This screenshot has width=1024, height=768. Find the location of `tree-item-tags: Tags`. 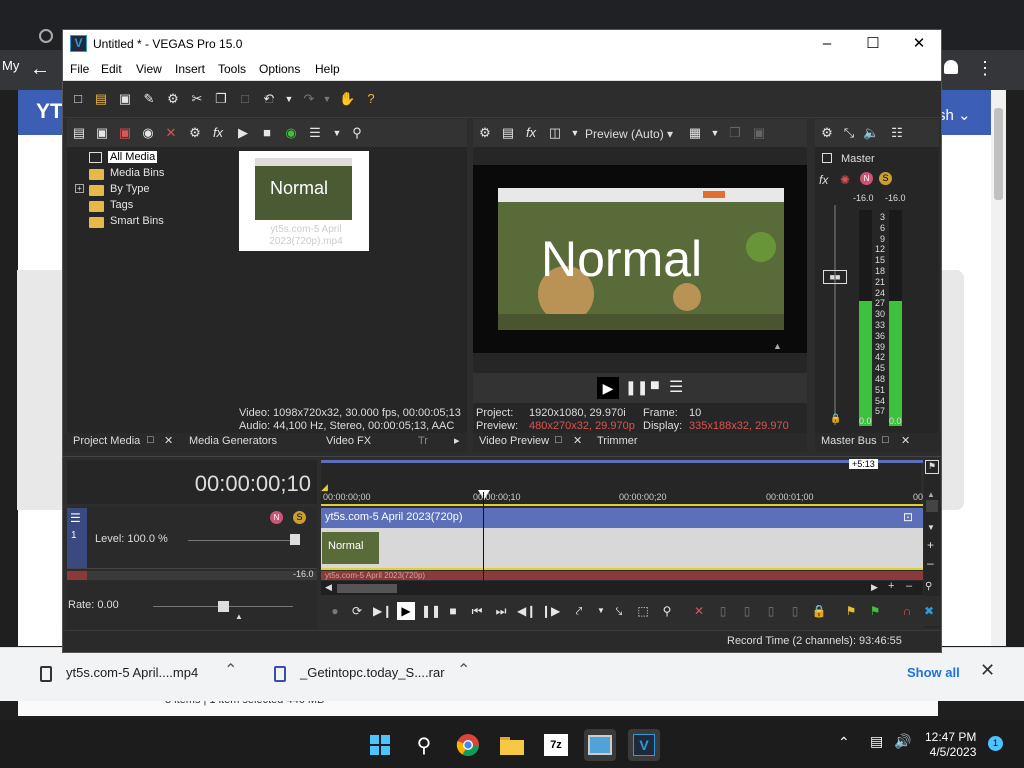

tree-item-tags: Tags is located at coordinates (121, 205).